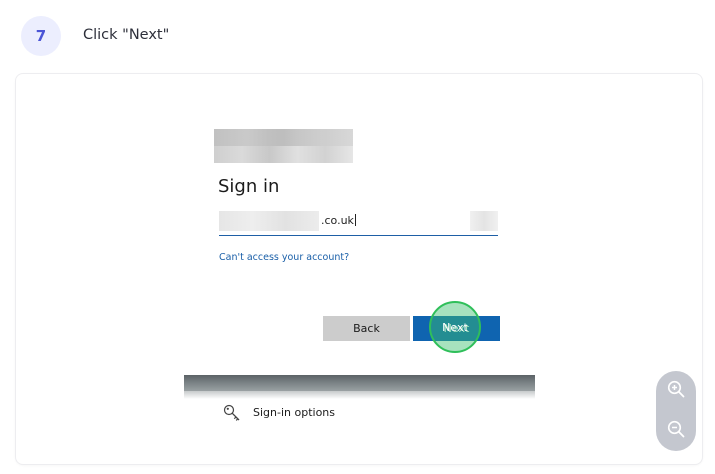 The height and width of the screenshot is (474, 715). I want to click on cant-access-link: Can't access your account?, so click(284, 257).